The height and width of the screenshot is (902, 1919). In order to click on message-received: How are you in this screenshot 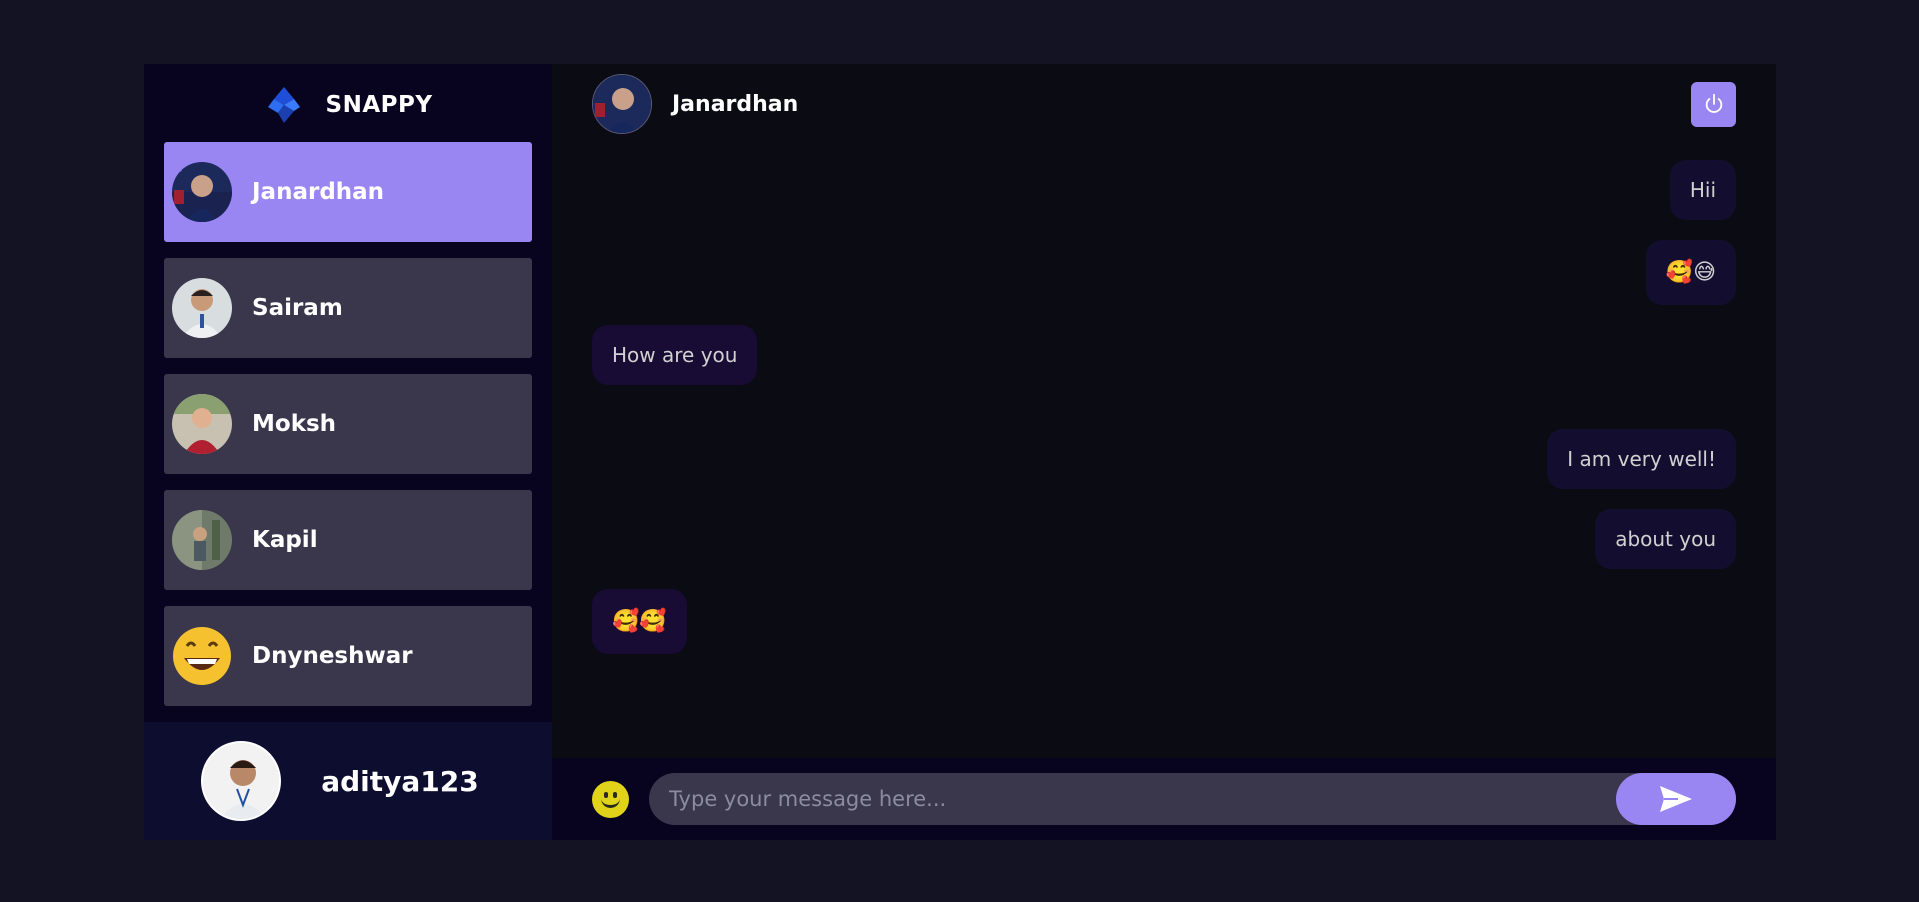, I will do `click(1164, 355)`.